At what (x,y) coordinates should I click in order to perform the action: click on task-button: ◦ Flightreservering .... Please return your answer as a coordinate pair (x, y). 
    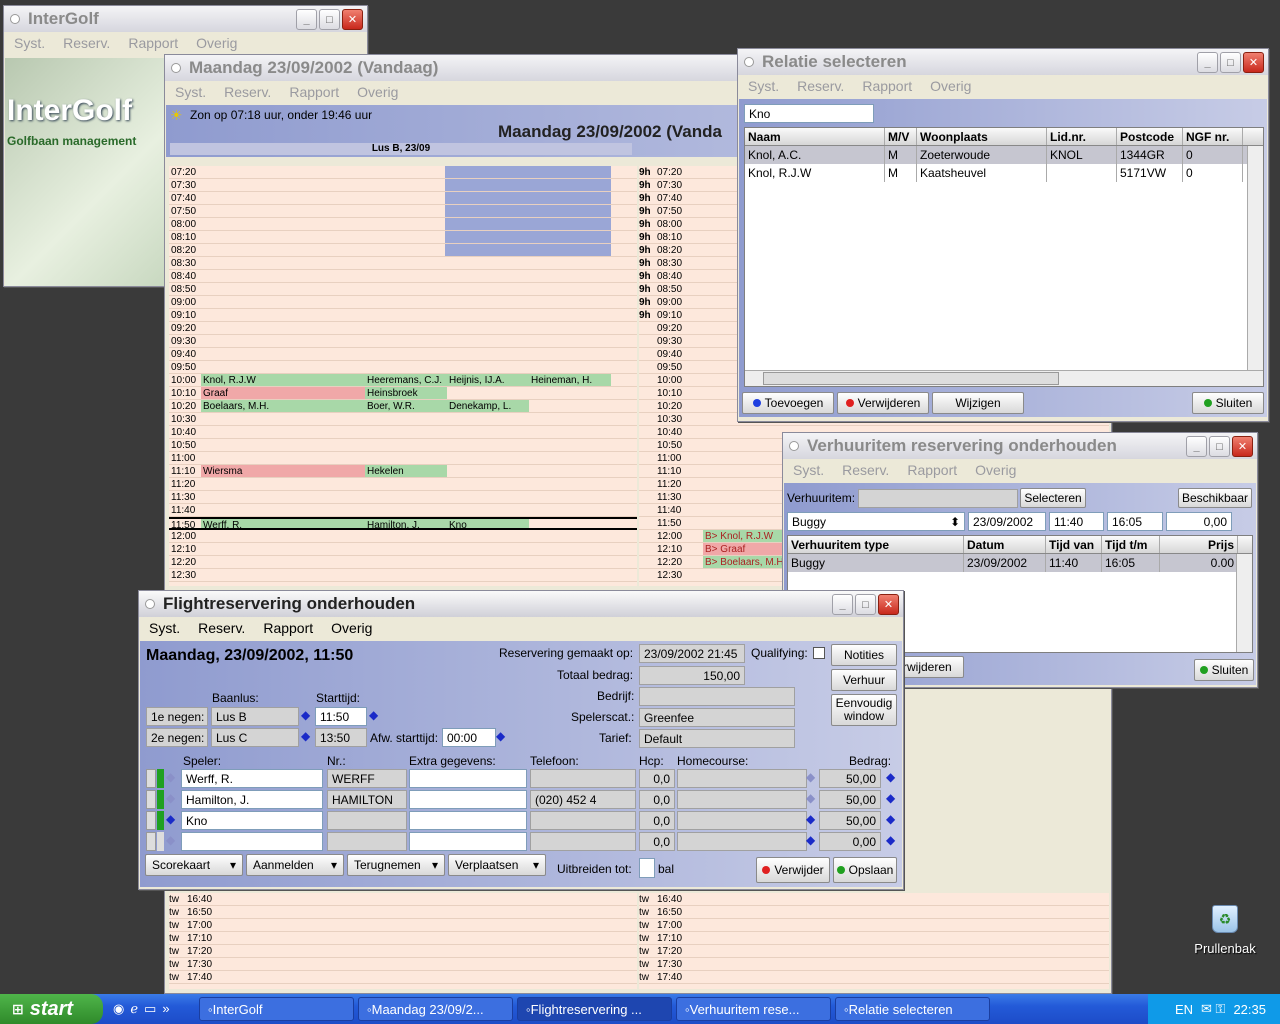
    Looking at the image, I should click on (594, 1009).